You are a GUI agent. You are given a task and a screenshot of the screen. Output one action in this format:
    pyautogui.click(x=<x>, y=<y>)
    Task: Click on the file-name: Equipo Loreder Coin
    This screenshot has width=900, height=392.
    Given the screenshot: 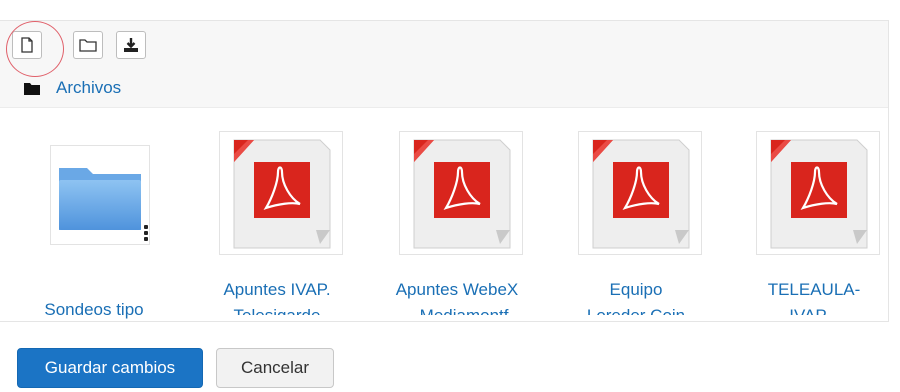 What is the action you would take?
    pyautogui.click(x=636, y=296)
    